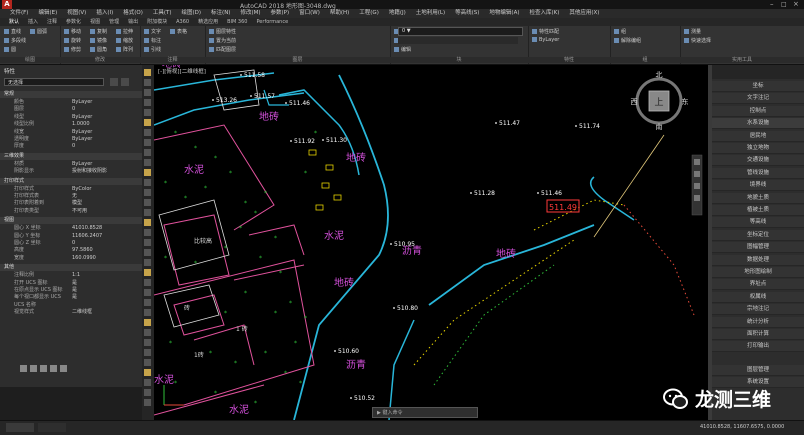 This screenshot has height=435, width=804. Describe the element at coordinates (95, 22) in the screenshot. I see `ribbon-tab: 视图` at that location.